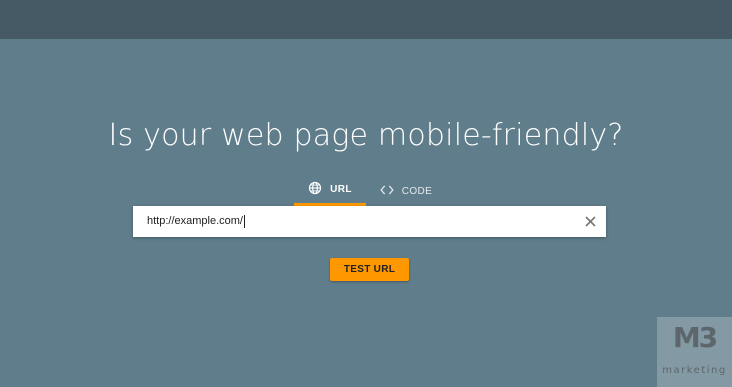 The image size is (732, 387). I want to click on clear-input-button, so click(590, 221).